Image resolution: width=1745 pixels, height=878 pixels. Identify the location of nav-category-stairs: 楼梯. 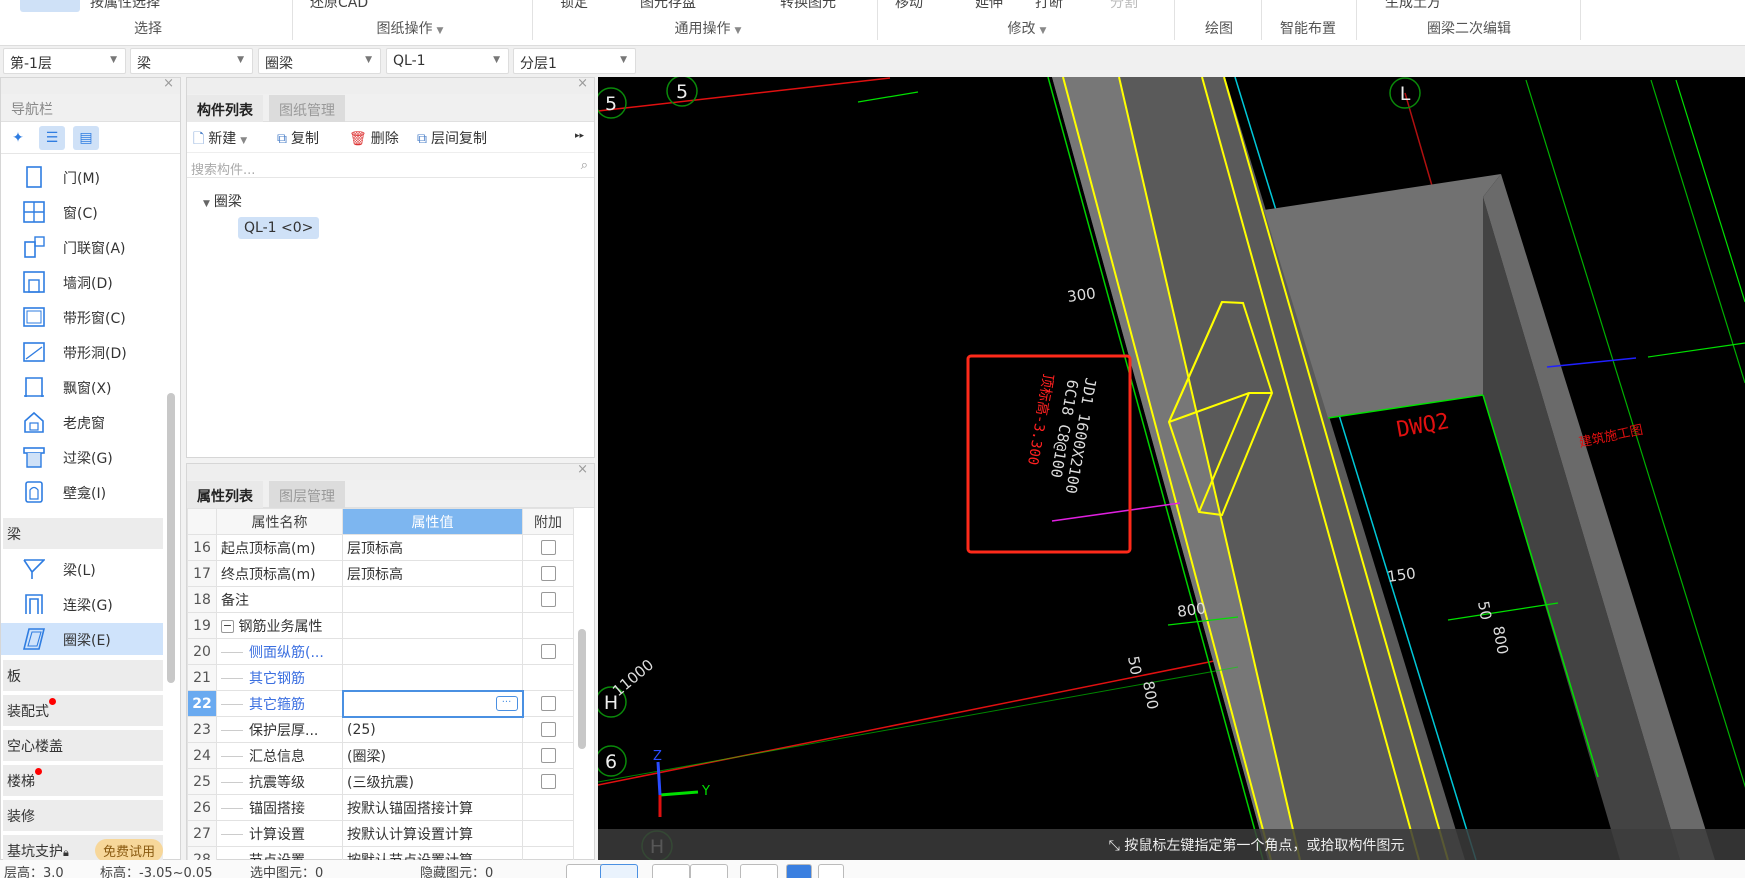
(83, 780).